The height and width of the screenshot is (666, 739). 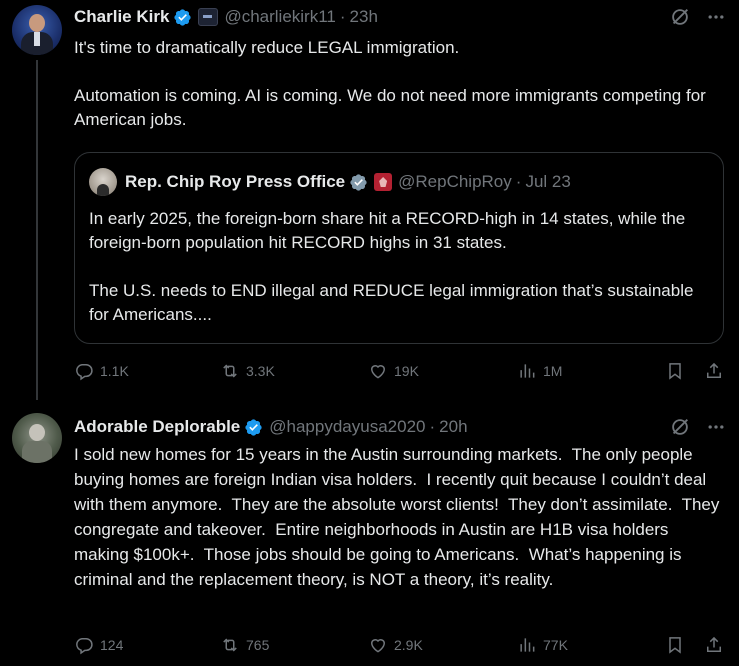 I want to click on like-button: 19K, so click(x=393, y=371).